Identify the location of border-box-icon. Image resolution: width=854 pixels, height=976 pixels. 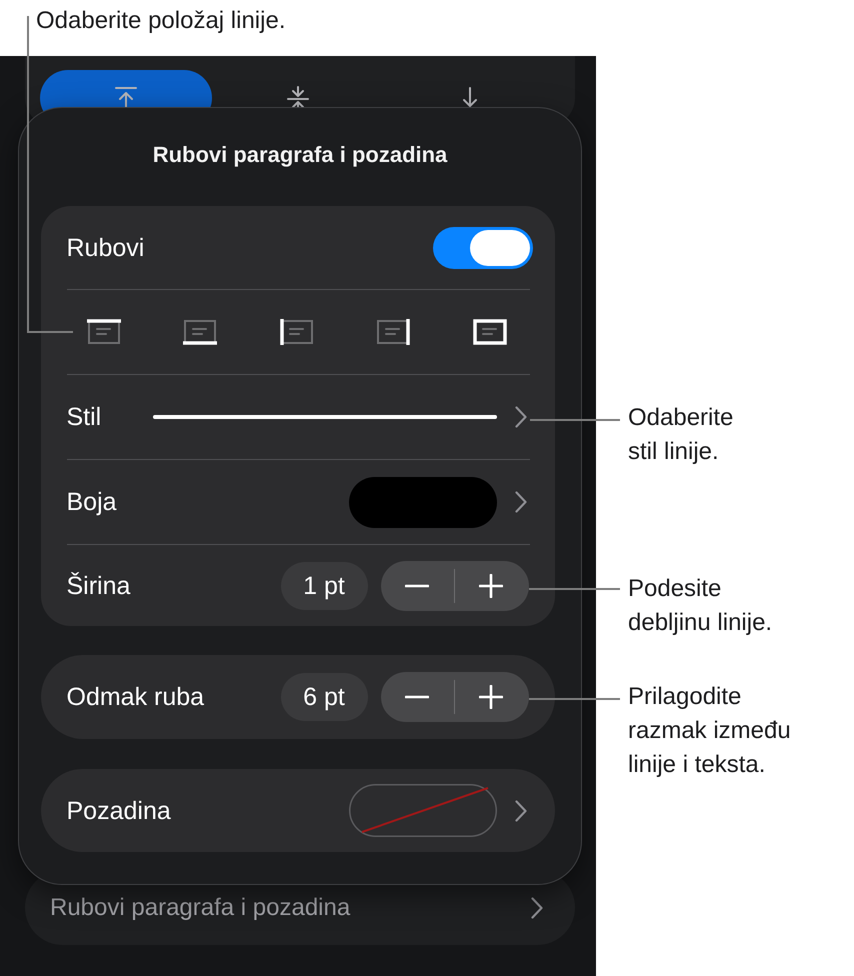
(489, 332).